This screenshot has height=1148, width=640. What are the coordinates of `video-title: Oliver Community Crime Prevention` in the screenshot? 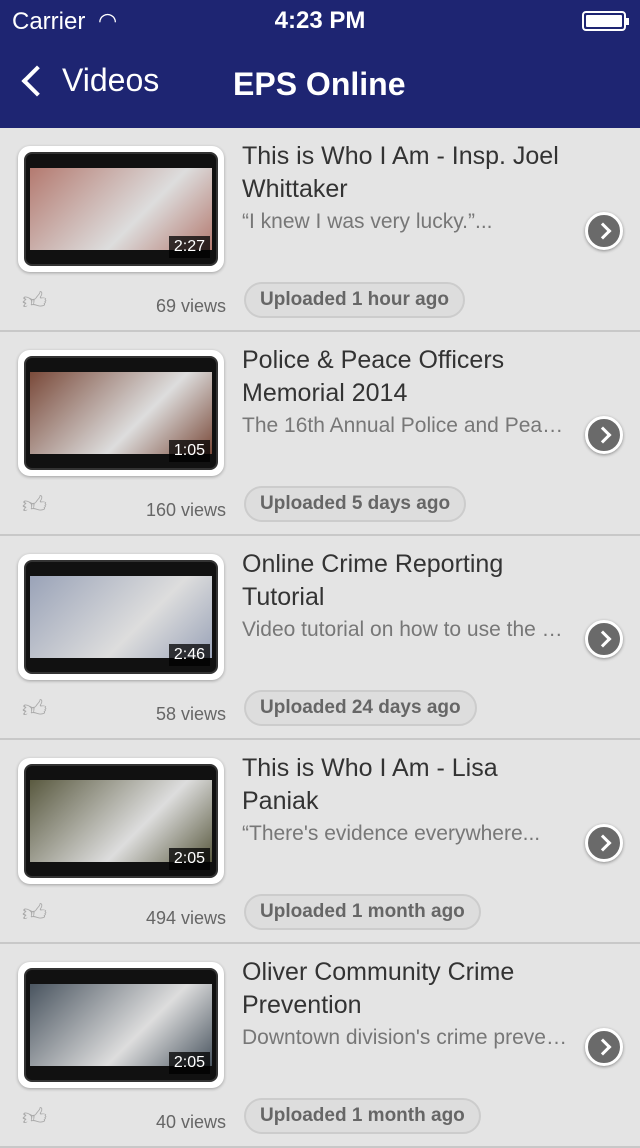 It's located at (378, 988).